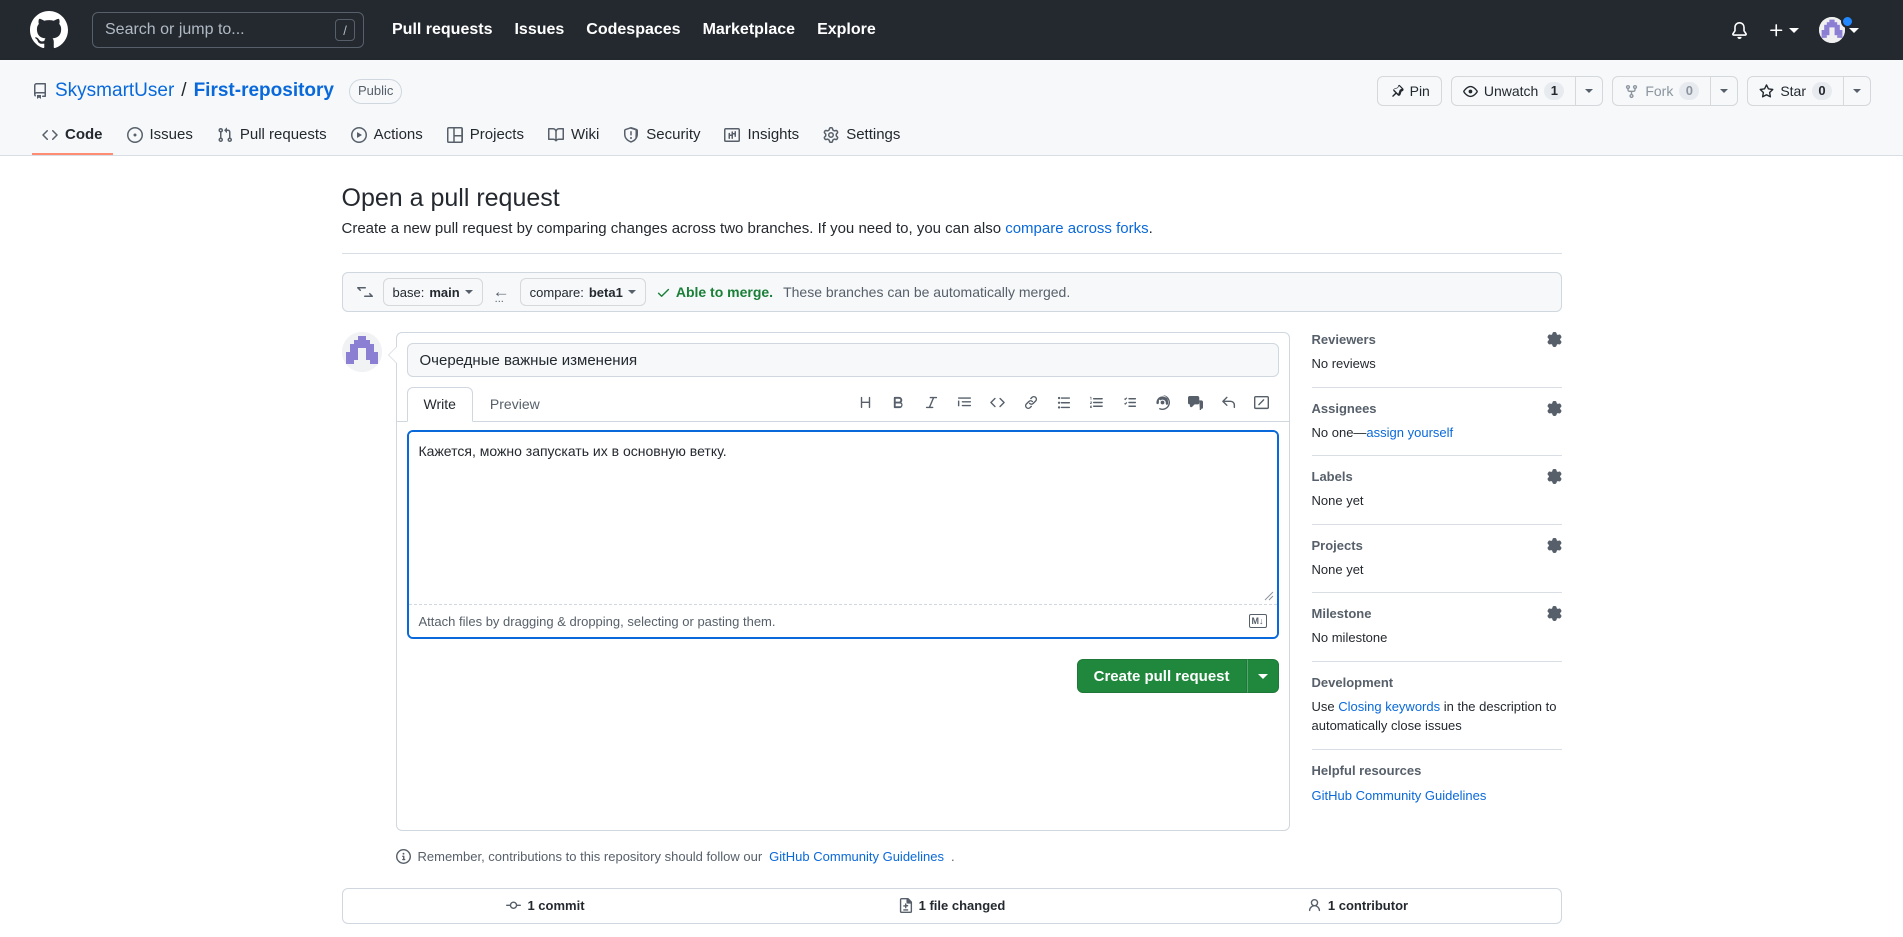 This screenshot has width=1903, height=937. I want to click on tab-projects-label: Projects, so click(496, 134).